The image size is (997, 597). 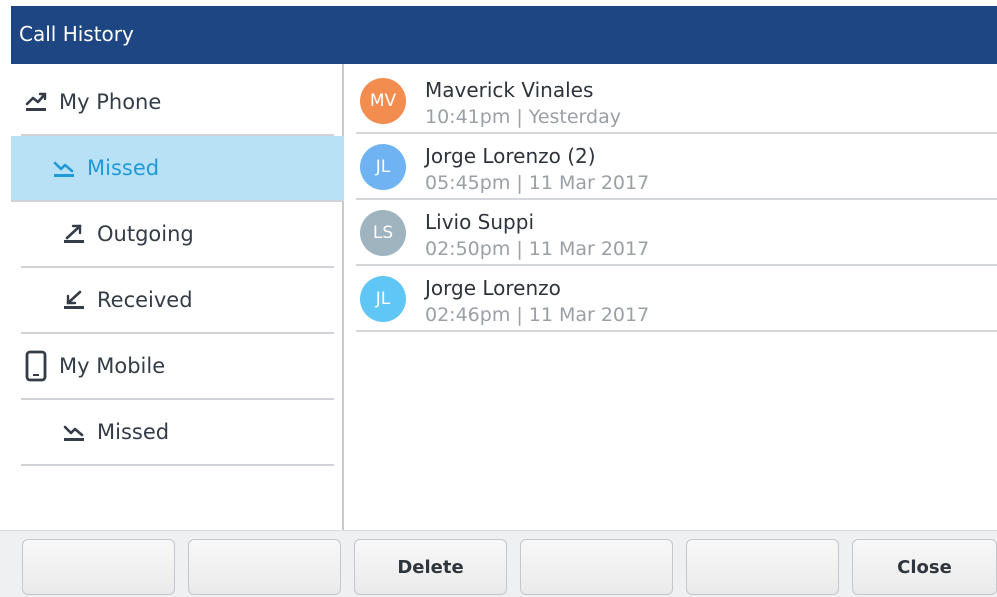 I want to click on call-details: 10:41pm | Yesterday, so click(x=523, y=117).